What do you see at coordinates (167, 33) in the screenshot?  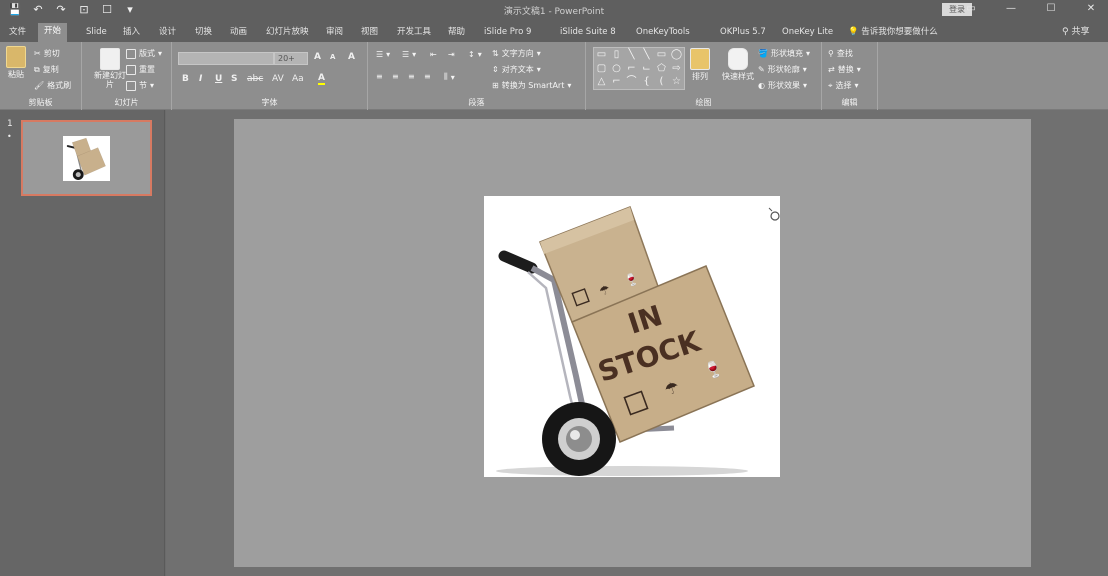 I see `tab-design: 设计` at bounding box center [167, 33].